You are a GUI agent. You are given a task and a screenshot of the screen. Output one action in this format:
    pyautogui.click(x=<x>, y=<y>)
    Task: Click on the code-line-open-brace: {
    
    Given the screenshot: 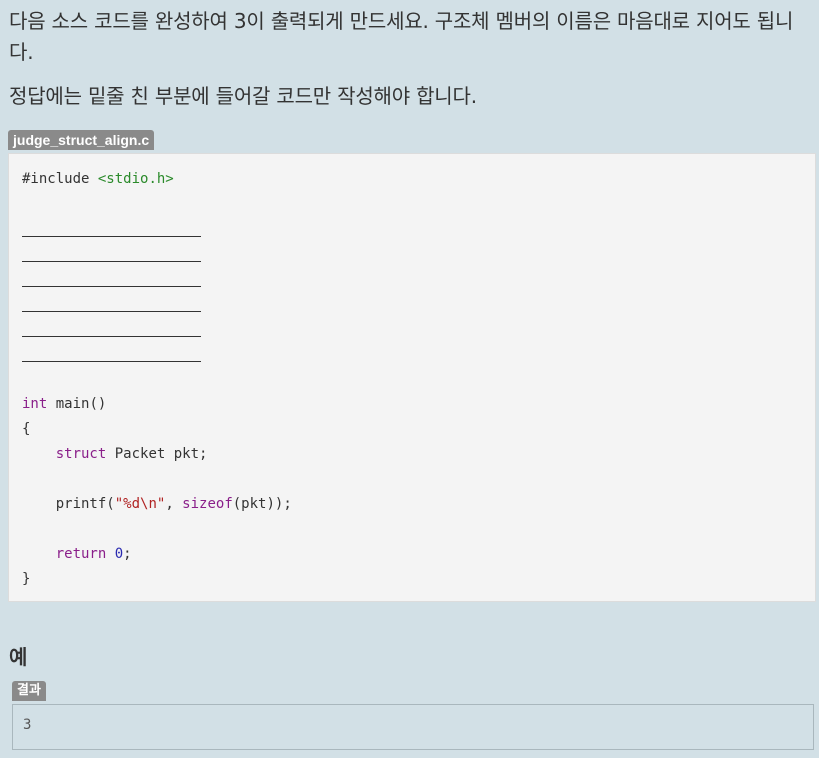 What is the action you would take?
    pyautogui.click(x=26, y=429)
    